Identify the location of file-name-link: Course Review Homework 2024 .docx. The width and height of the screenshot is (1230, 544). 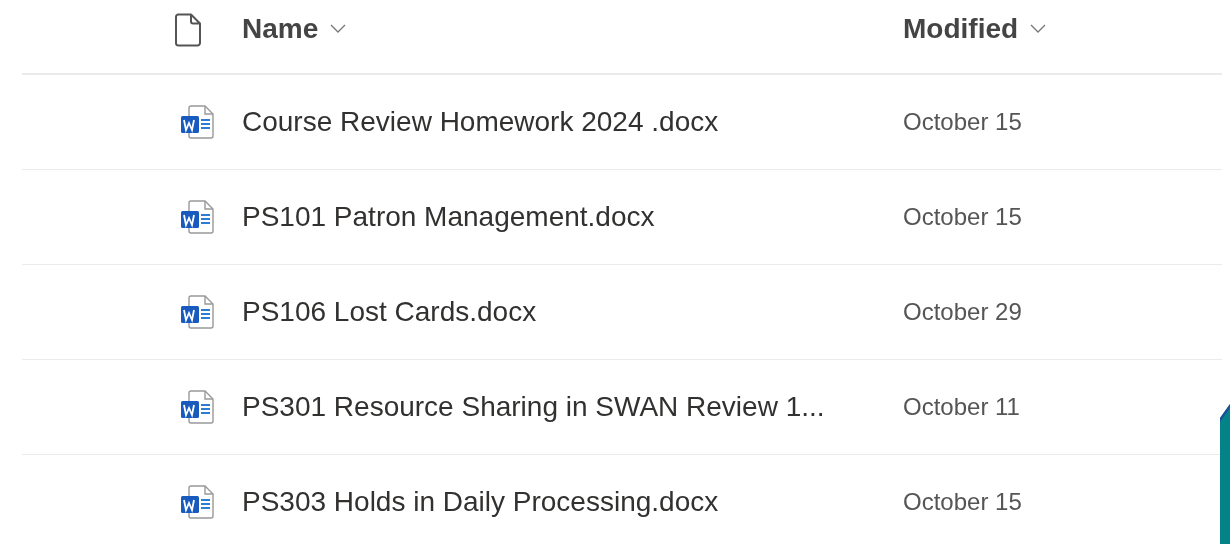
(480, 122).